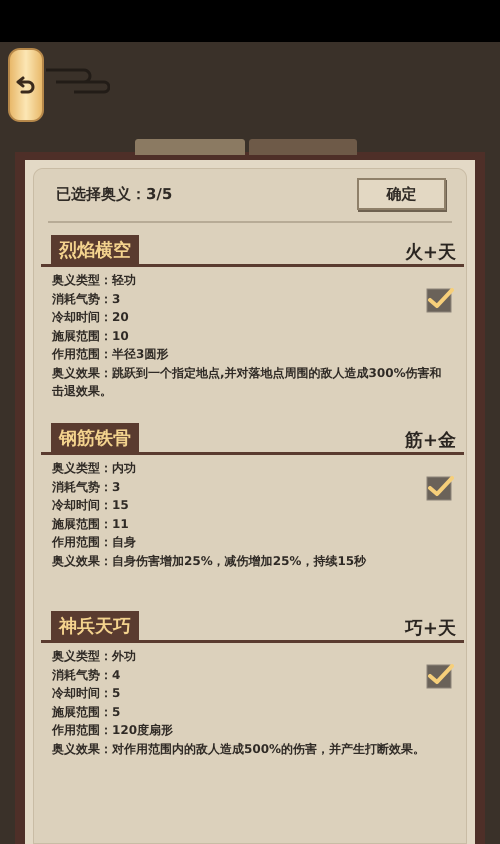 This screenshot has height=844, width=500. Describe the element at coordinates (86, 675) in the screenshot. I see `skill-attribute: 消耗气势：4` at that location.